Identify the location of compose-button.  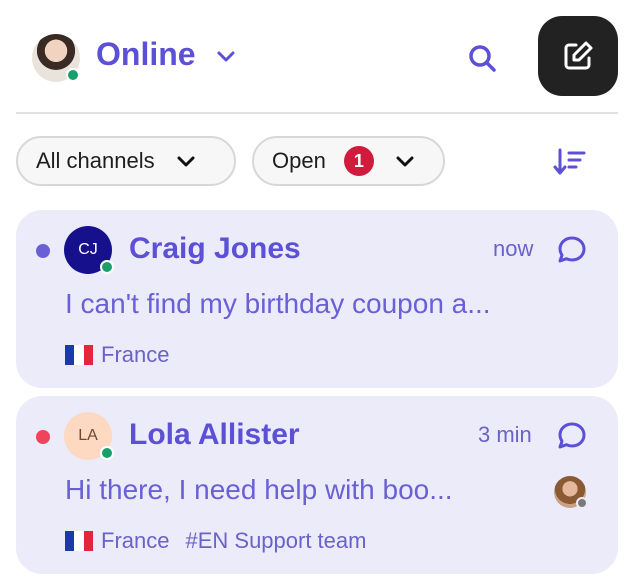
(578, 56).